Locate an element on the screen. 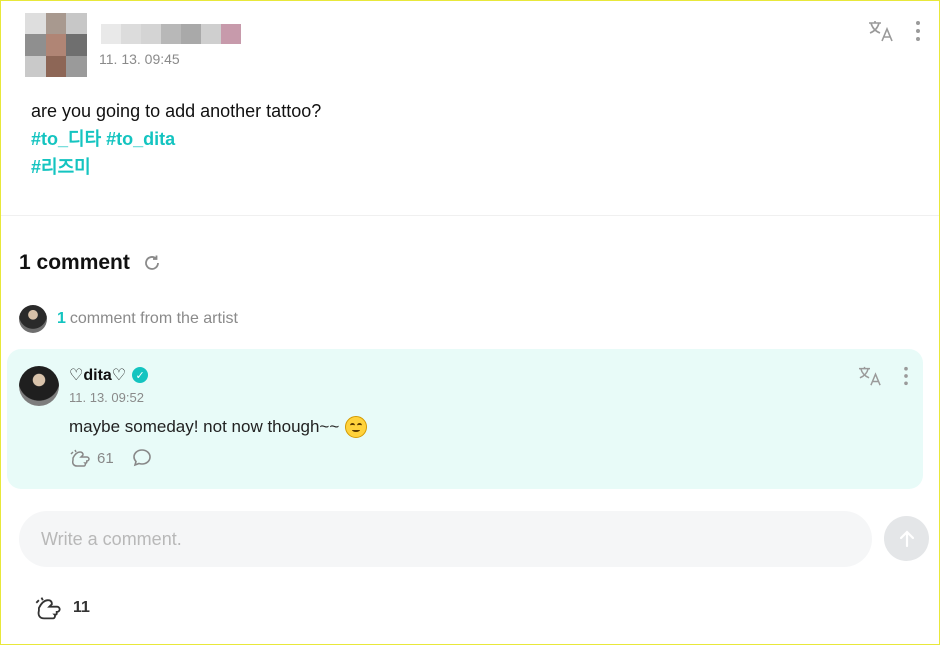  post-actions is located at coordinates (894, 31).